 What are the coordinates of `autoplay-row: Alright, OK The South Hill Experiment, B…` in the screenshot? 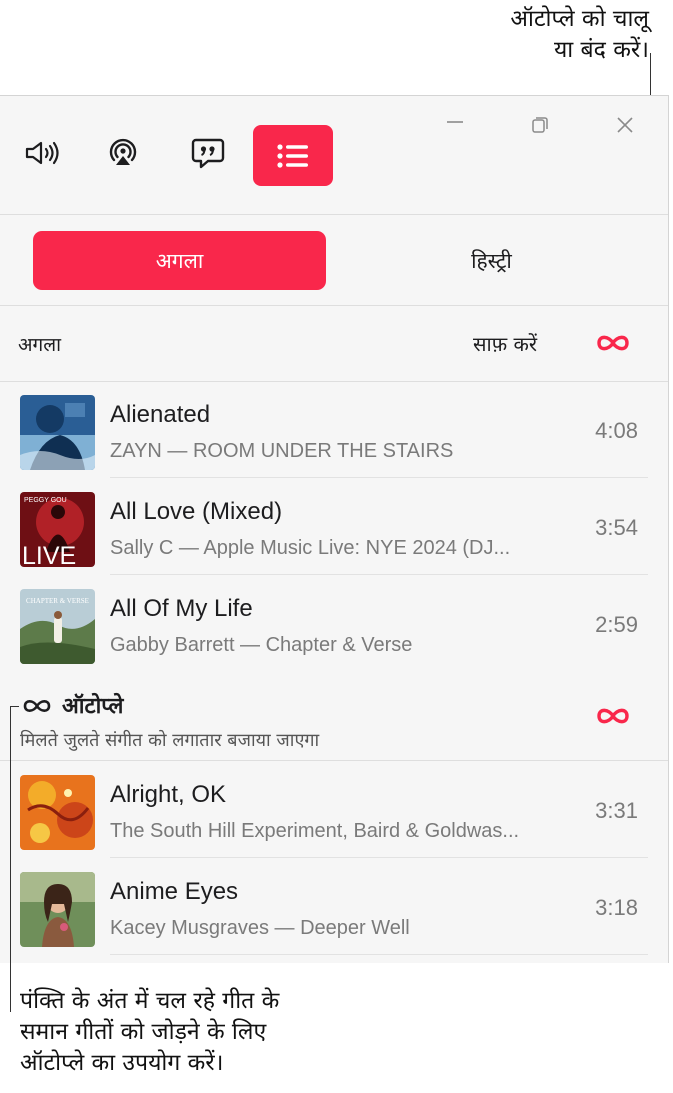 It's located at (334, 809).